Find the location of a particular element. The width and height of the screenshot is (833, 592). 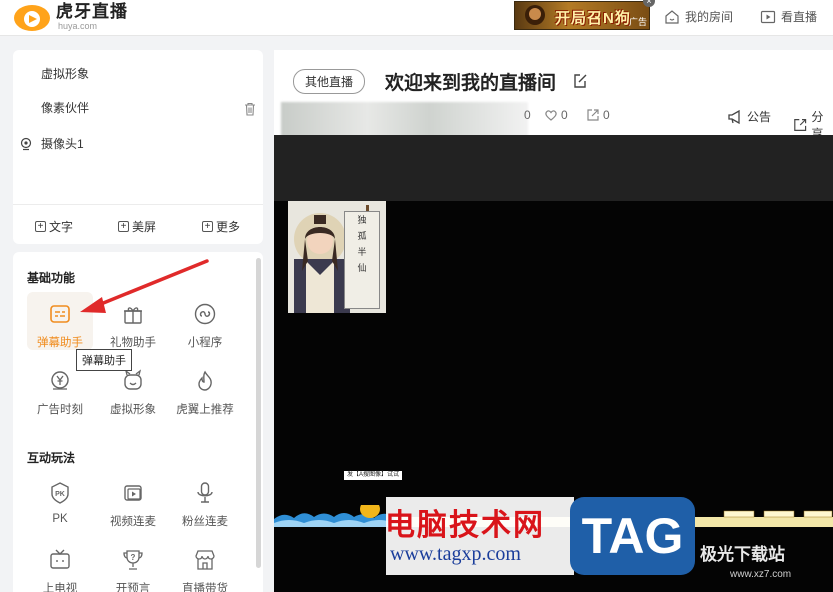

ad-banner: 开局召N狗 广告 is located at coordinates (582, 15).